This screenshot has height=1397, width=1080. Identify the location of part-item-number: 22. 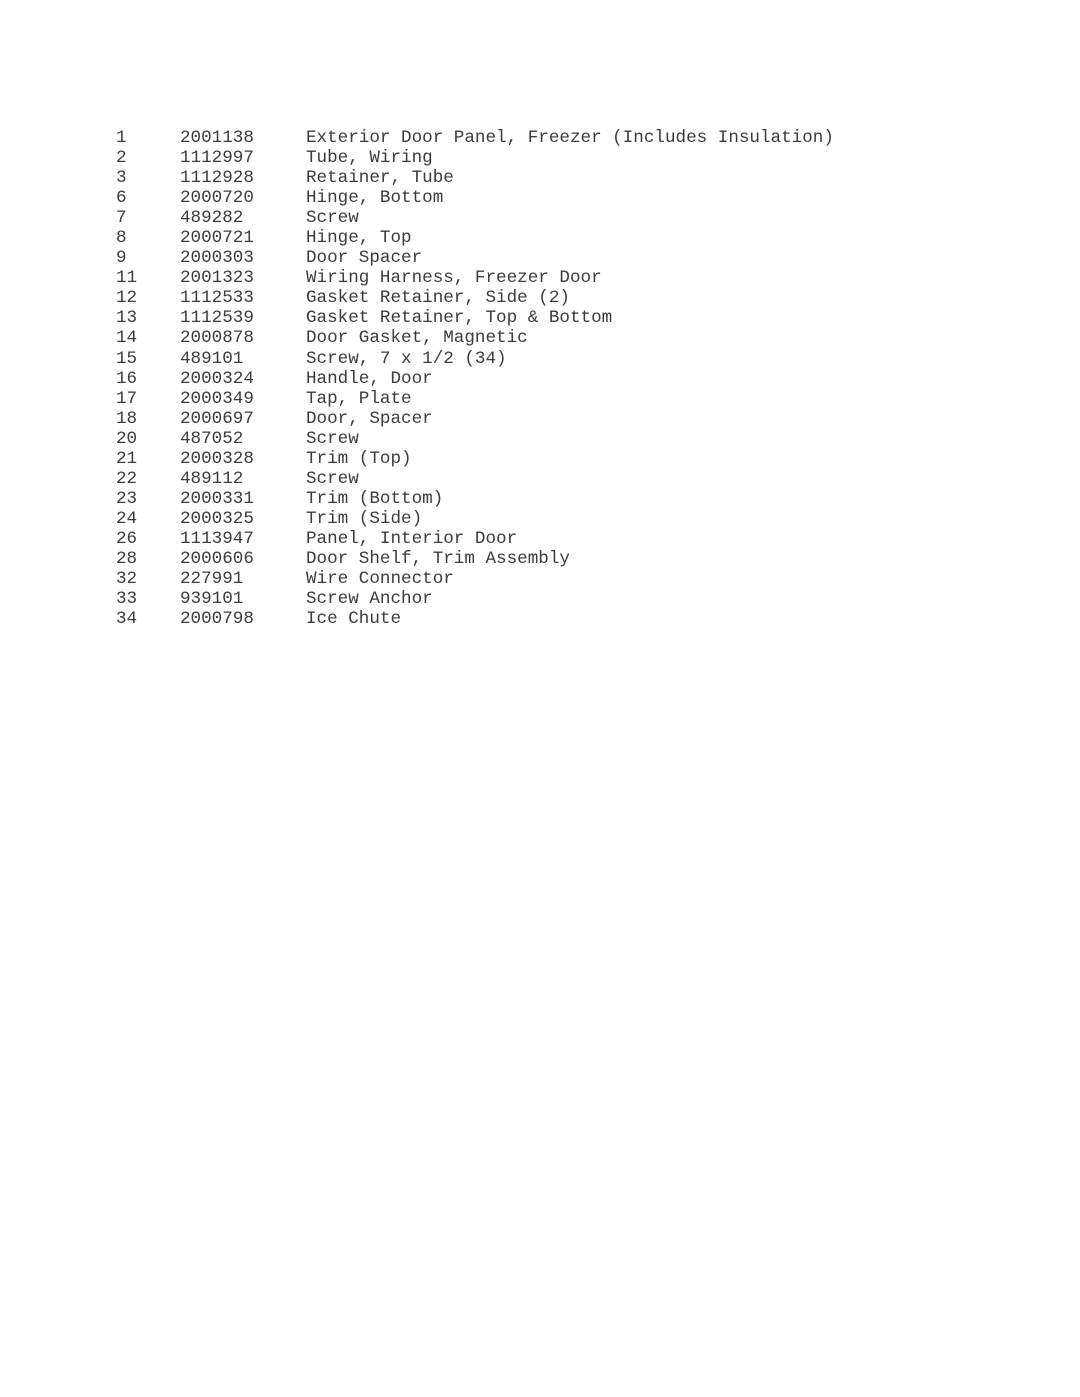
(127, 478).